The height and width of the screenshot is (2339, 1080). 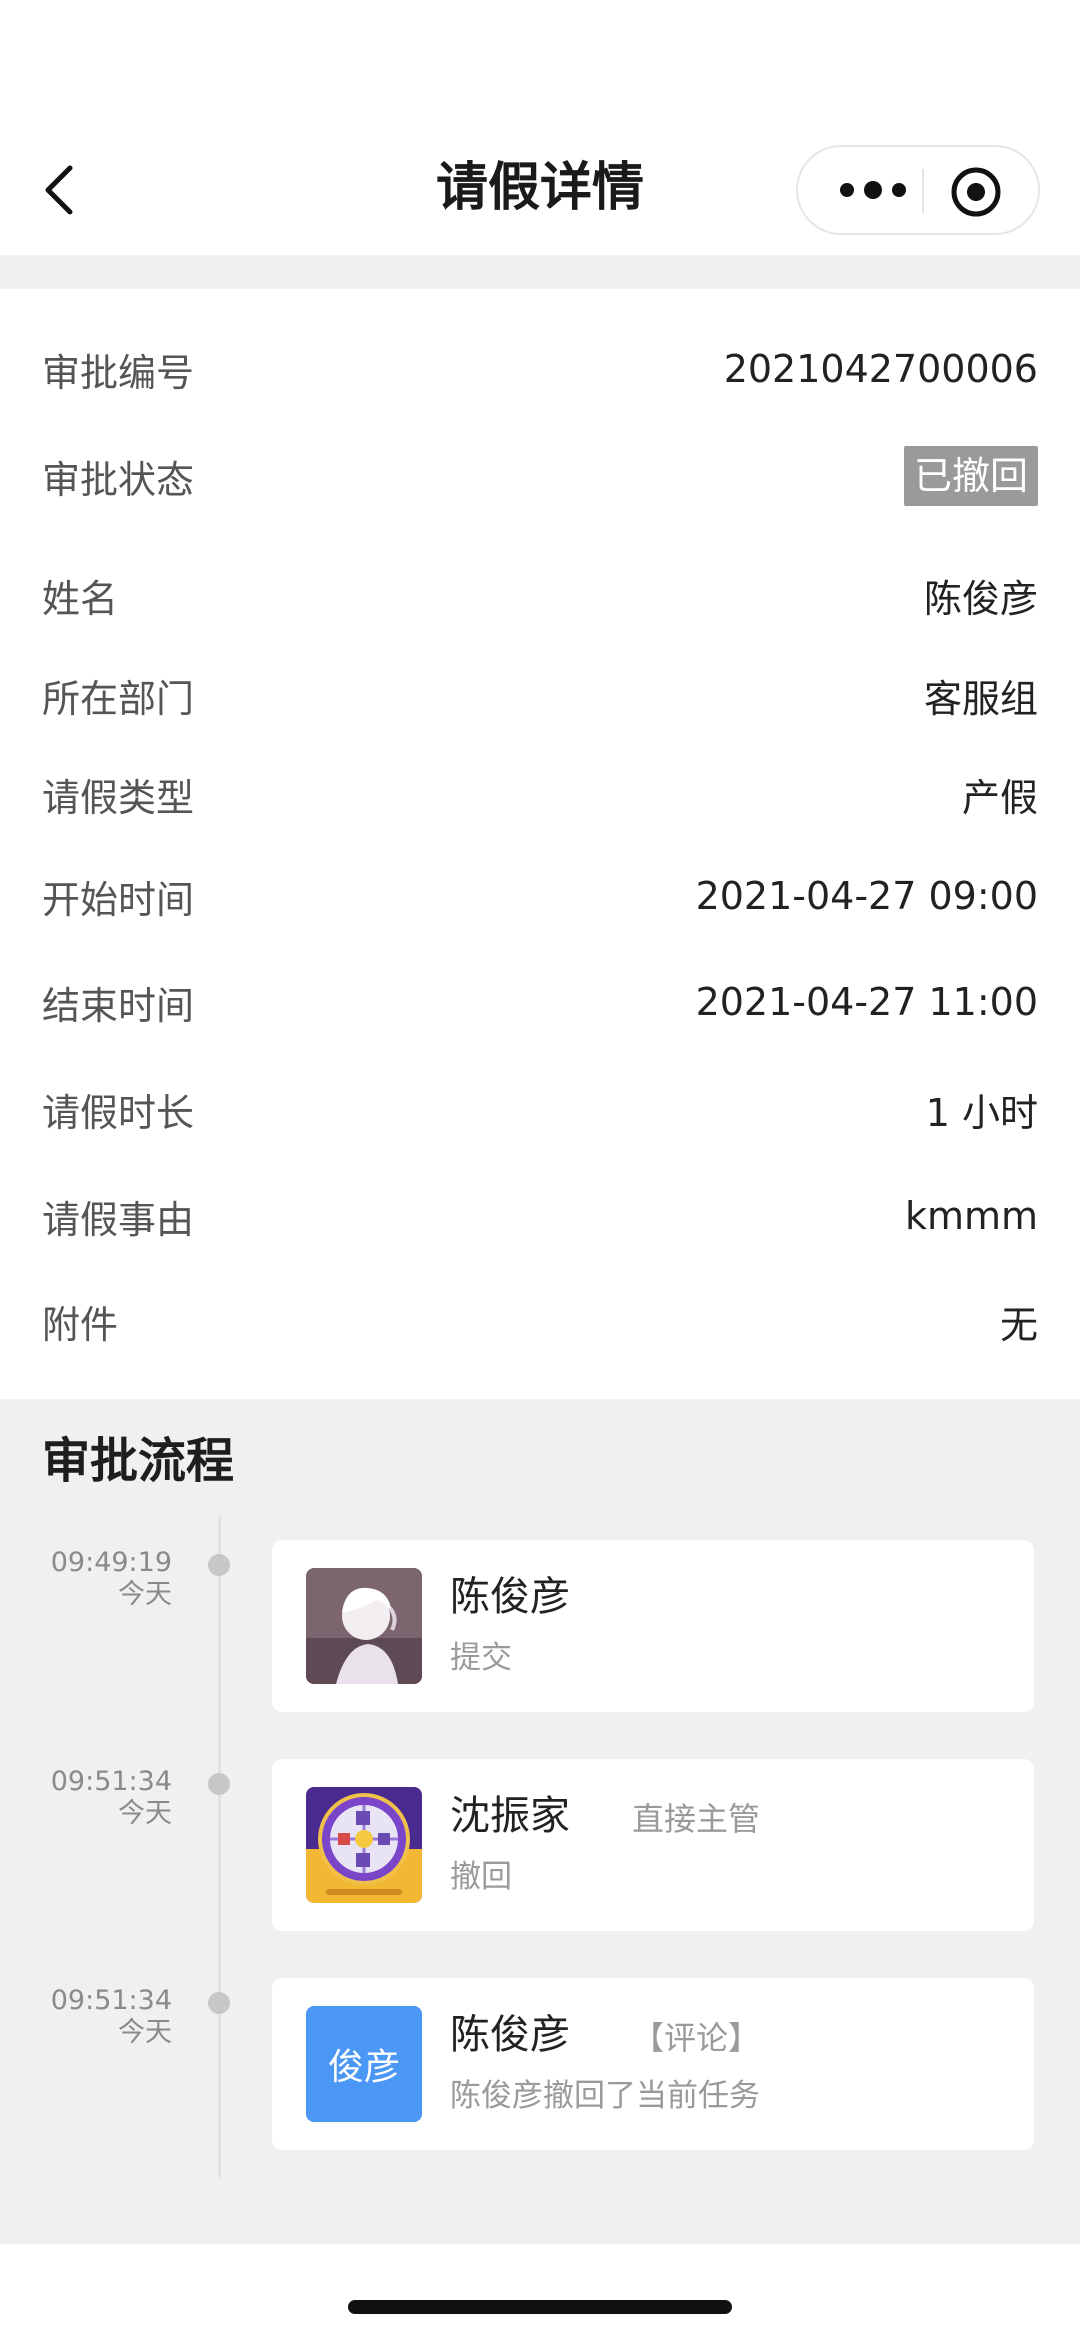 I want to click on mini-program-capsule, so click(x=918, y=190).